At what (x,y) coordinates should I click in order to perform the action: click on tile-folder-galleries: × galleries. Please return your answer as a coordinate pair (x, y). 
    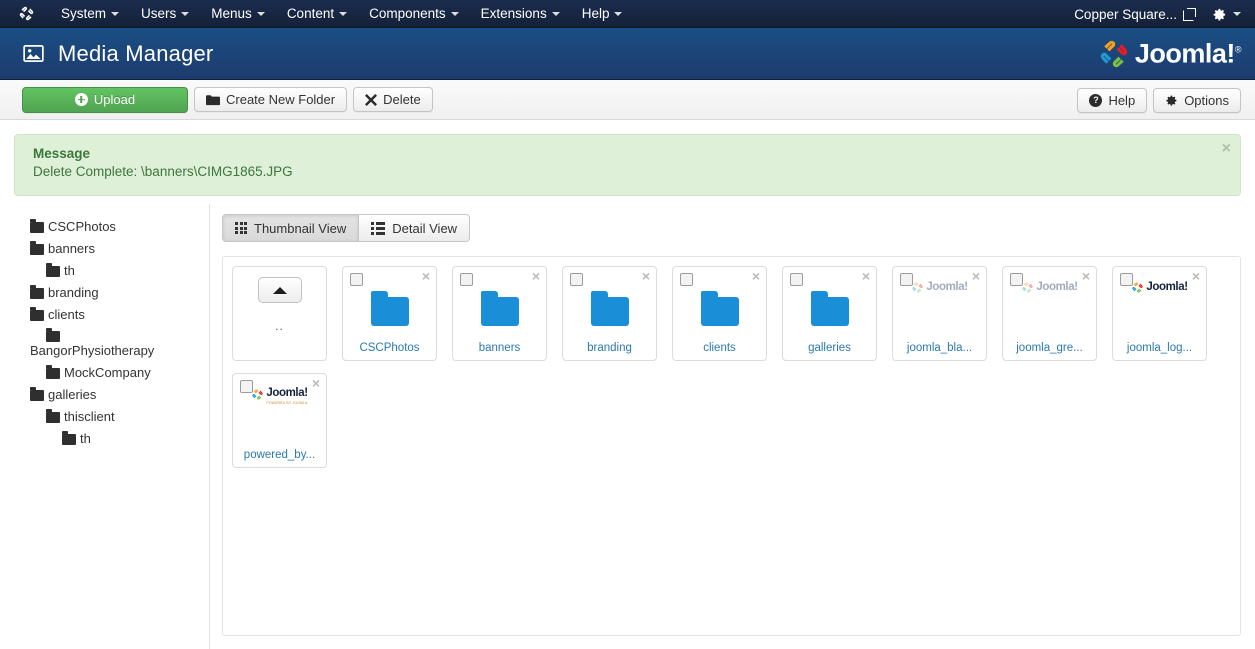
    Looking at the image, I should click on (829, 313).